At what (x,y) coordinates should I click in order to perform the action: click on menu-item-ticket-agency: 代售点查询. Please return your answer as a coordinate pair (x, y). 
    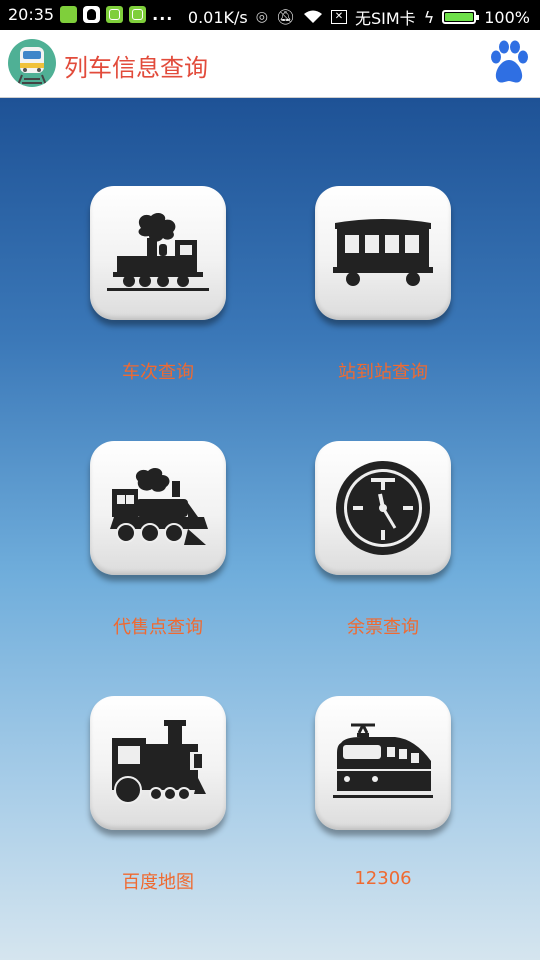
    Looking at the image, I should click on (160, 556).